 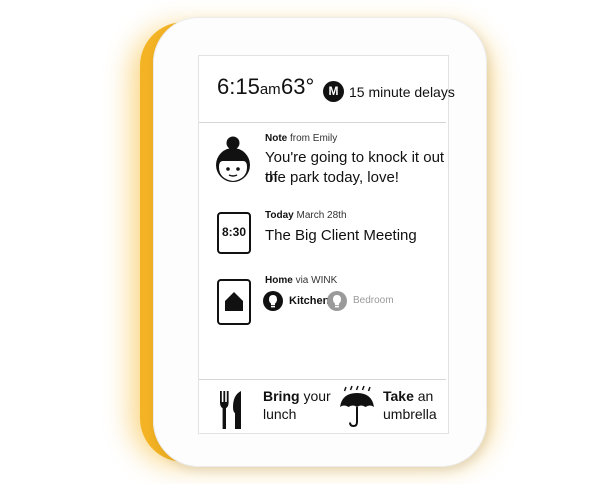 What do you see at coordinates (281, 396) in the screenshot?
I see `lunch-verb: Bring` at bounding box center [281, 396].